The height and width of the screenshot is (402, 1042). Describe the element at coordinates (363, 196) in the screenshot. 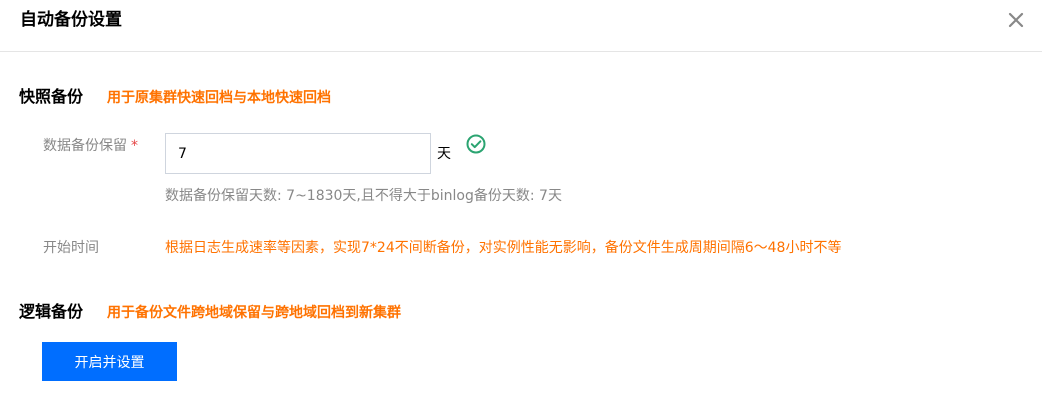

I see `retention-hint: 数据备份保留天数: 7~1830天,且不得大于binlog备份天数: 7天` at that location.